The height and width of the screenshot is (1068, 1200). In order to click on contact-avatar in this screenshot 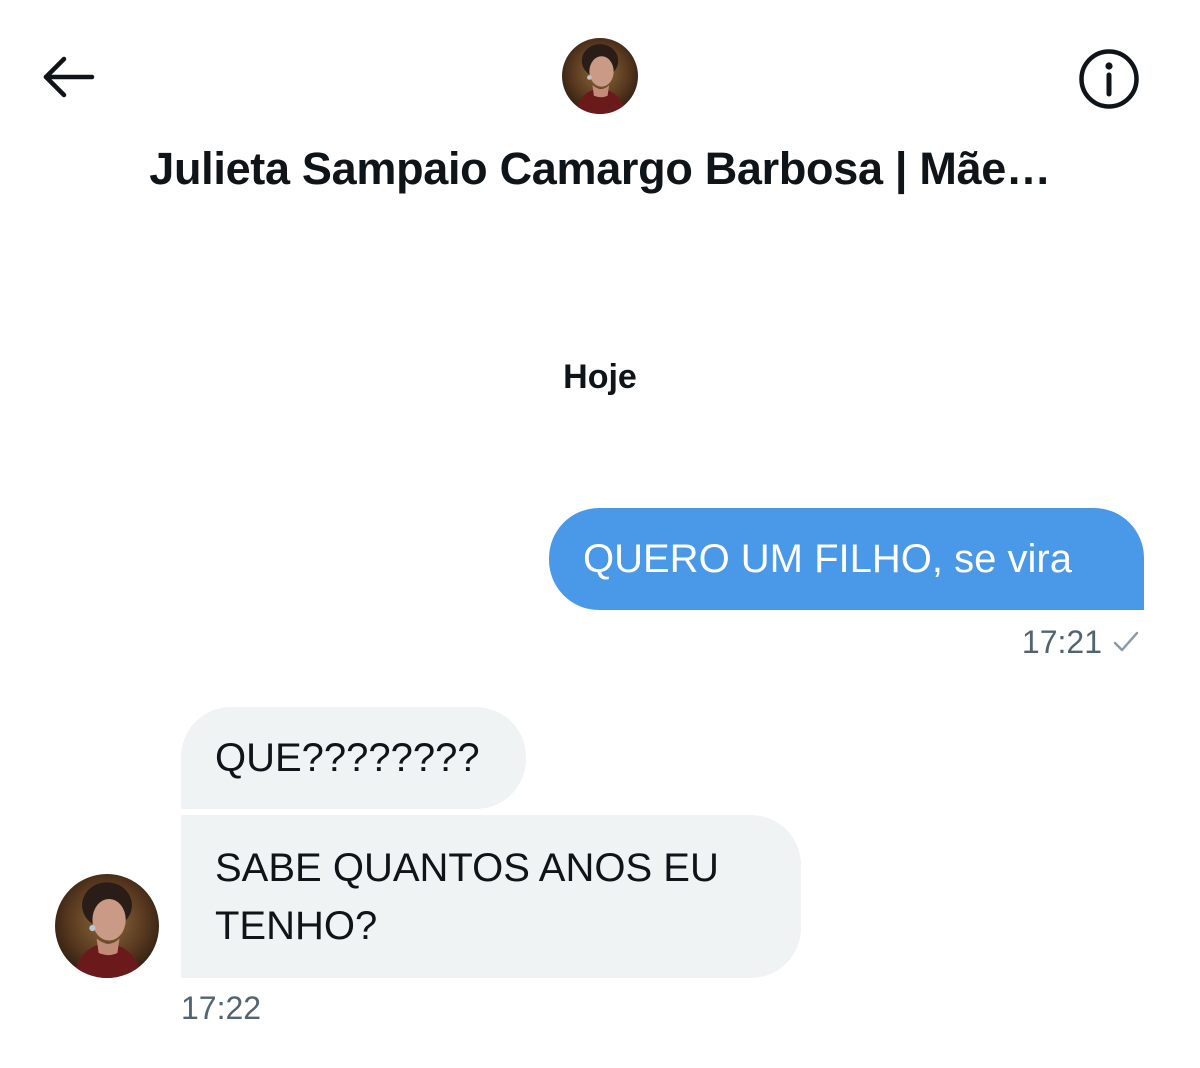, I will do `click(600, 76)`.